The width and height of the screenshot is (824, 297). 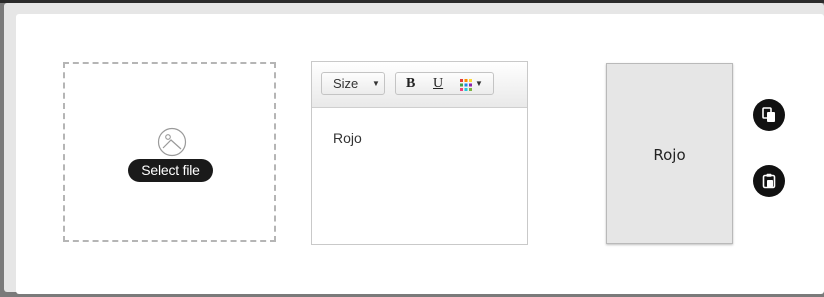 I want to click on font-size-dropdown: Size ▼, so click(x=353, y=83).